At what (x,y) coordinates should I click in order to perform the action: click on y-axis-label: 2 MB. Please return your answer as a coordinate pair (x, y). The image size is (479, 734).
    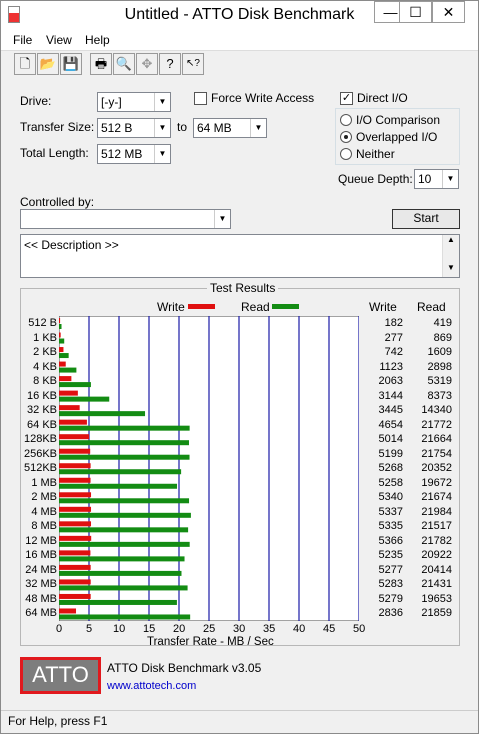
    Looking at the image, I should click on (44, 497).